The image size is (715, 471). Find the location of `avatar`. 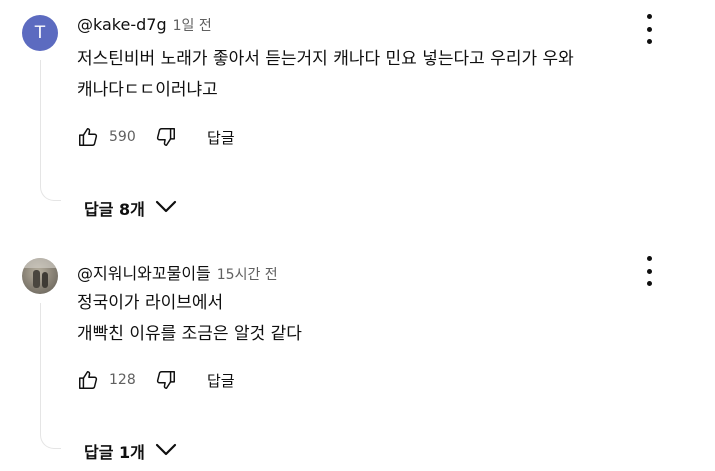

avatar is located at coordinates (40, 276).